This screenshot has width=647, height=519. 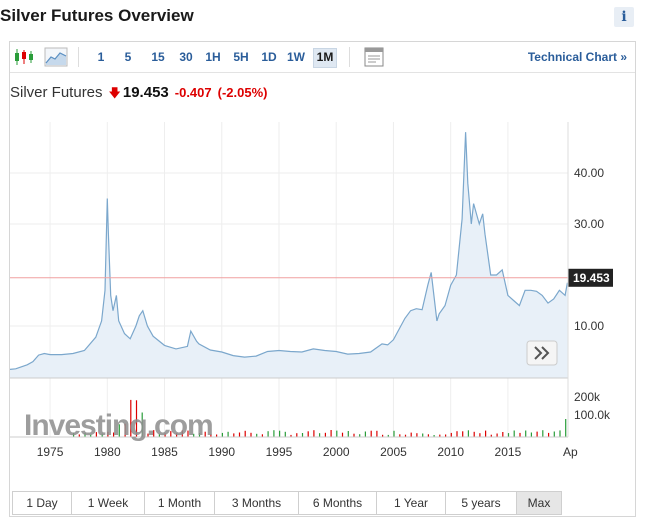 I want to click on x-axis-tick: 1975, so click(x=50, y=452).